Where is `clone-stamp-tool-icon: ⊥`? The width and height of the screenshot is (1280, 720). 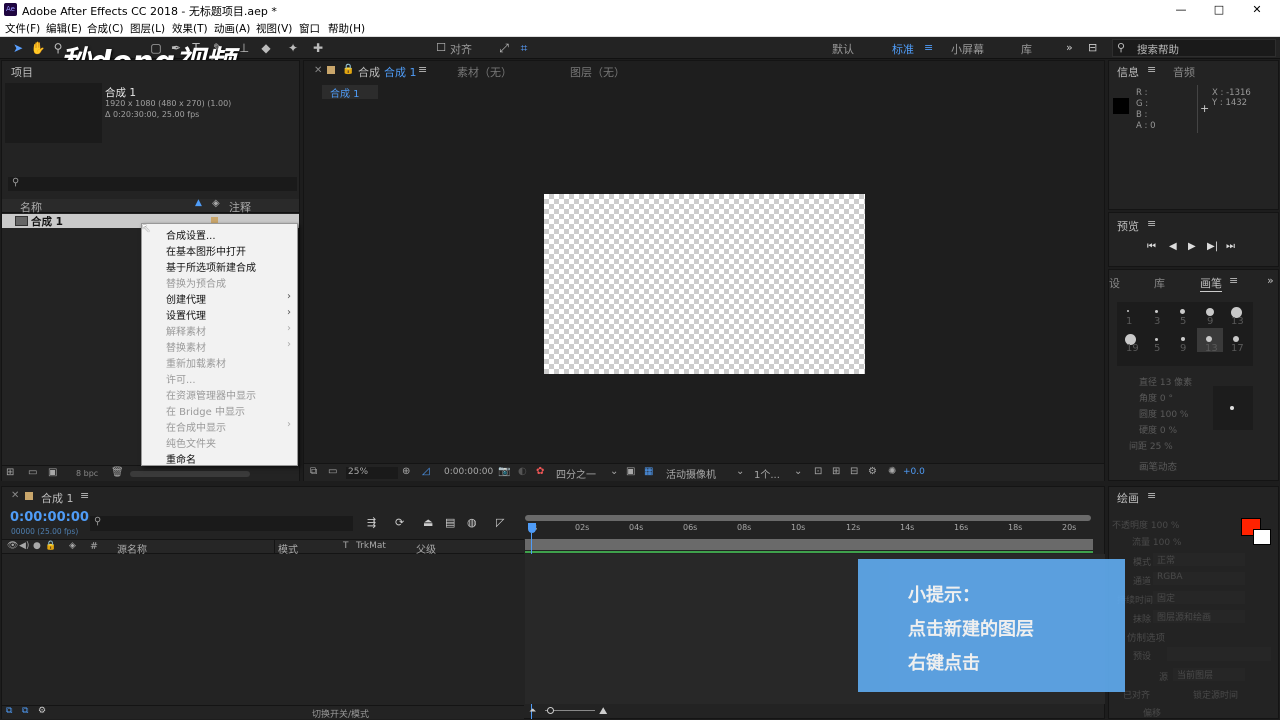 clone-stamp-tool-icon: ⊥ is located at coordinates (244, 48).